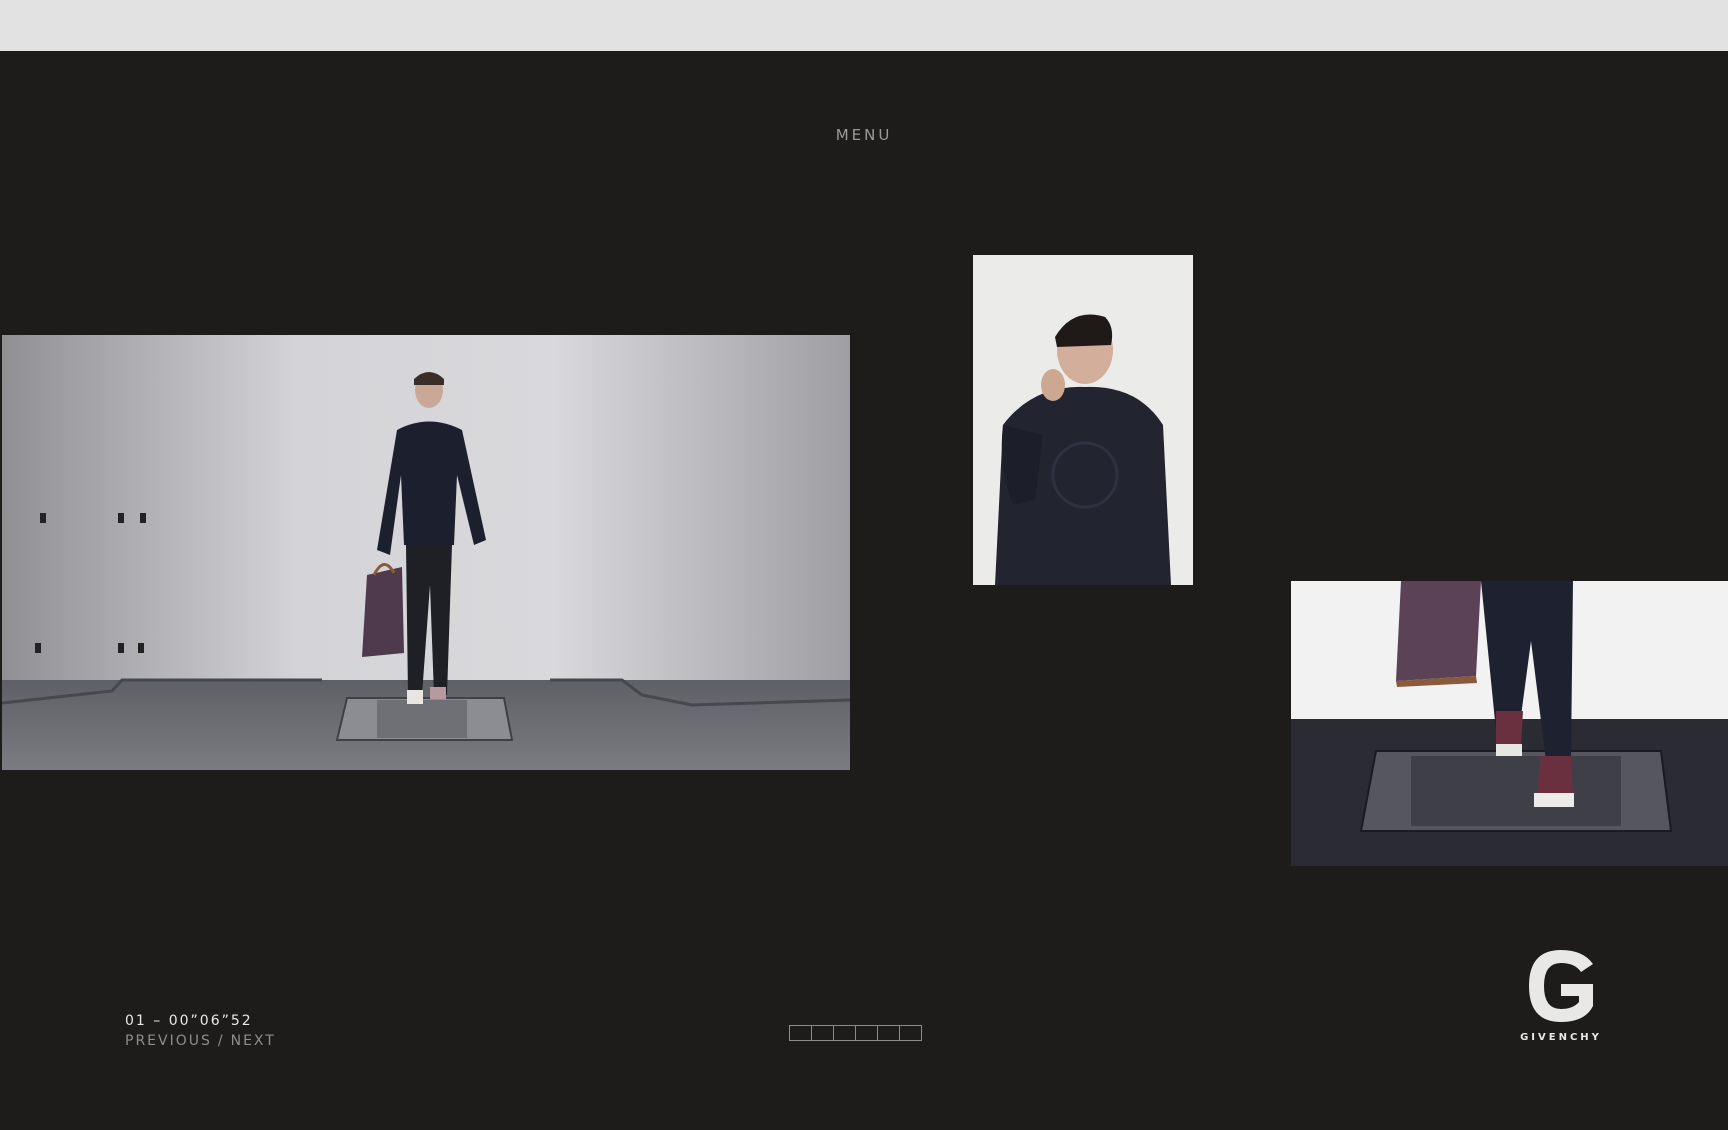 This screenshot has width=1728, height=1130. I want to click on pagination-controls: PREVIOUS / NEXT, so click(200, 1041).